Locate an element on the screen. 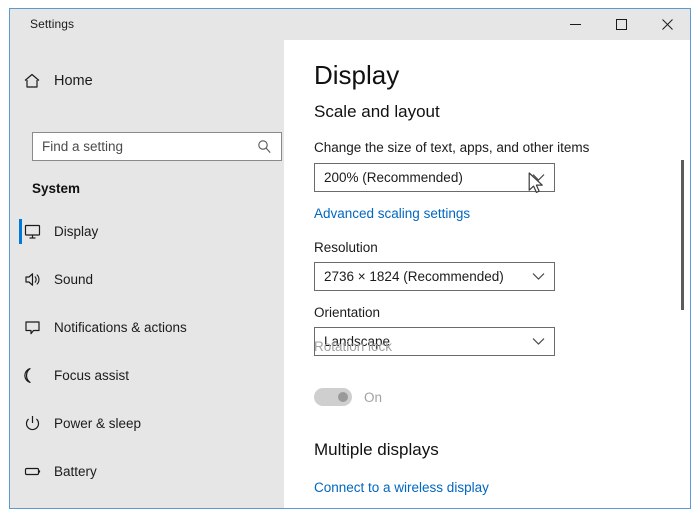 The width and height of the screenshot is (700, 517). sidebar-item-home: Home is located at coordinates (147, 81).